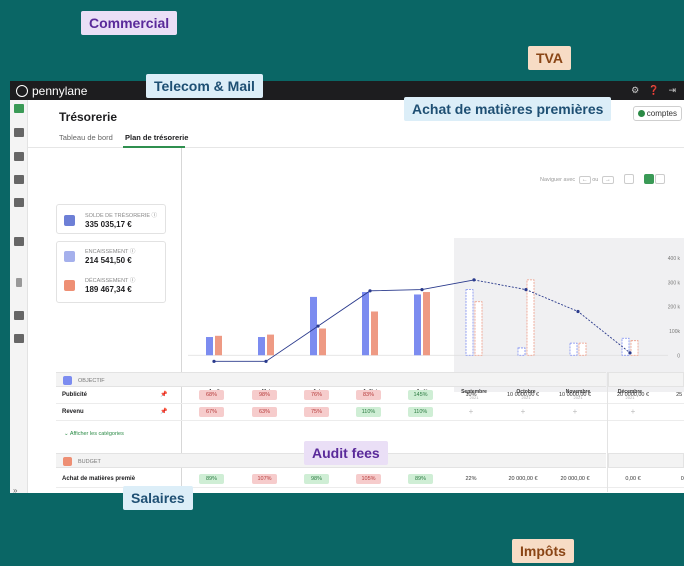 This screenshot has width=684, height=566. I want to click on table-cell: 105%, so click(368, 479).